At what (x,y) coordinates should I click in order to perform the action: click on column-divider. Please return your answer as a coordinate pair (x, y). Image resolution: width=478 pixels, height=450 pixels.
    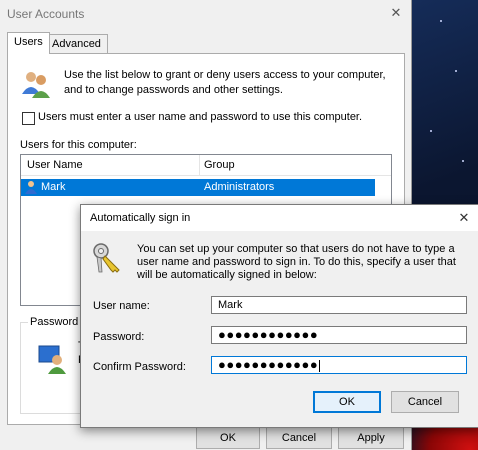
    Looking at the image, I should click on (199, 165).